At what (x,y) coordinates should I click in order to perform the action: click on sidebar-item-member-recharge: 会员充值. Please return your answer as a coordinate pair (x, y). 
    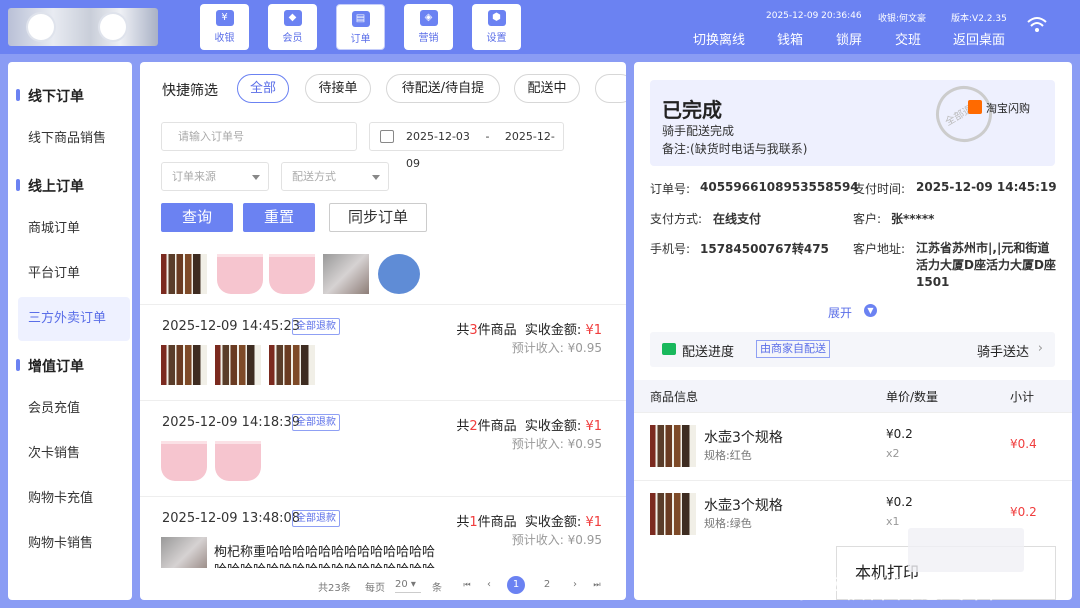
    Looking at the image, I should click on (74, 409).